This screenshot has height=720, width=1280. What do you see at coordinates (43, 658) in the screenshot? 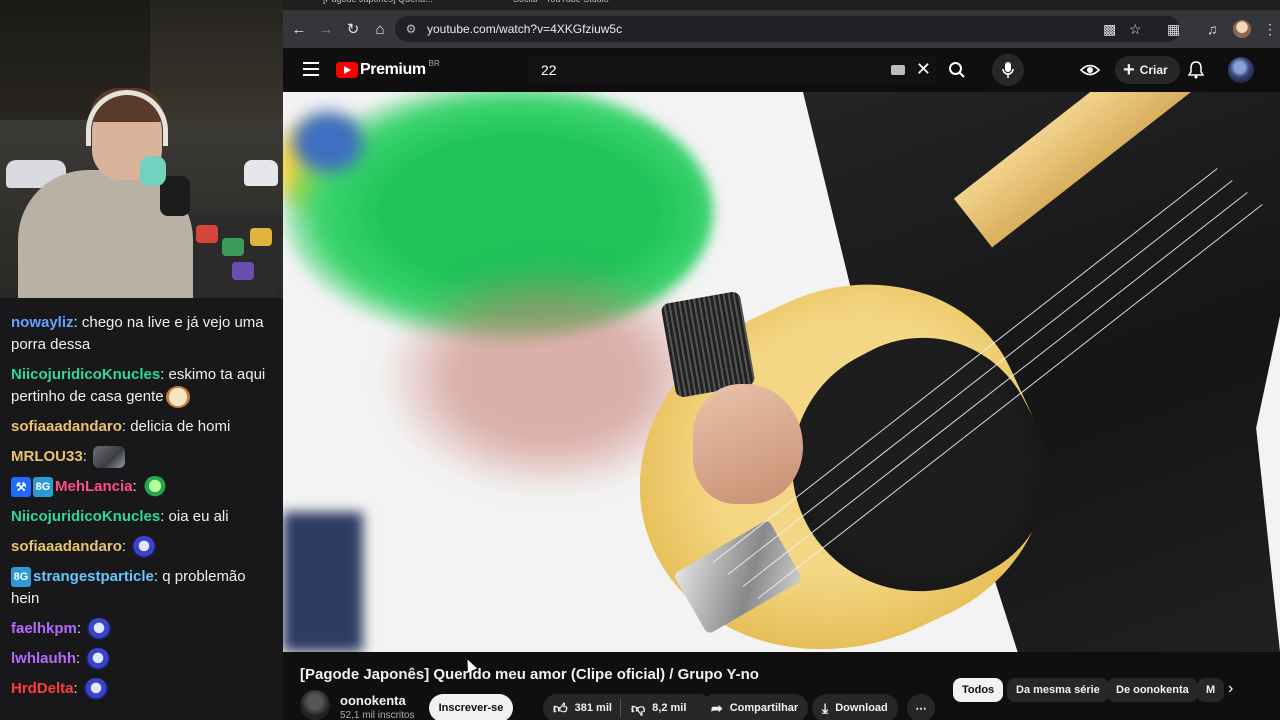
I see `chat-username: lwhlauhh` at bounding box center [43, 658].